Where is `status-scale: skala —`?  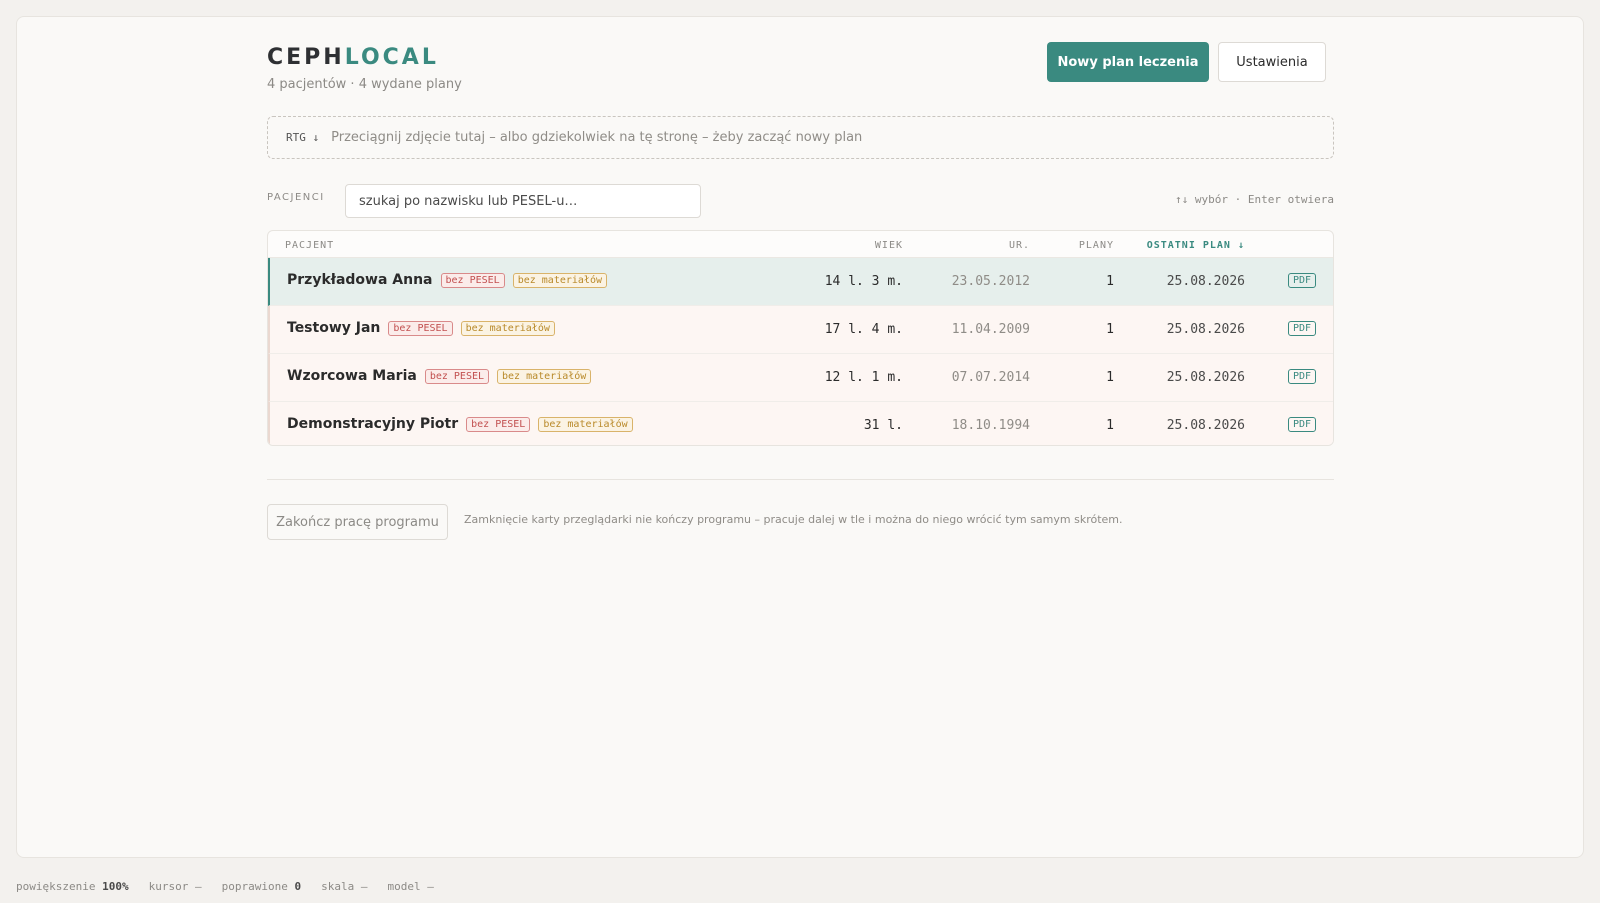
status-scale: skala — is located at coordinates (344, 886).